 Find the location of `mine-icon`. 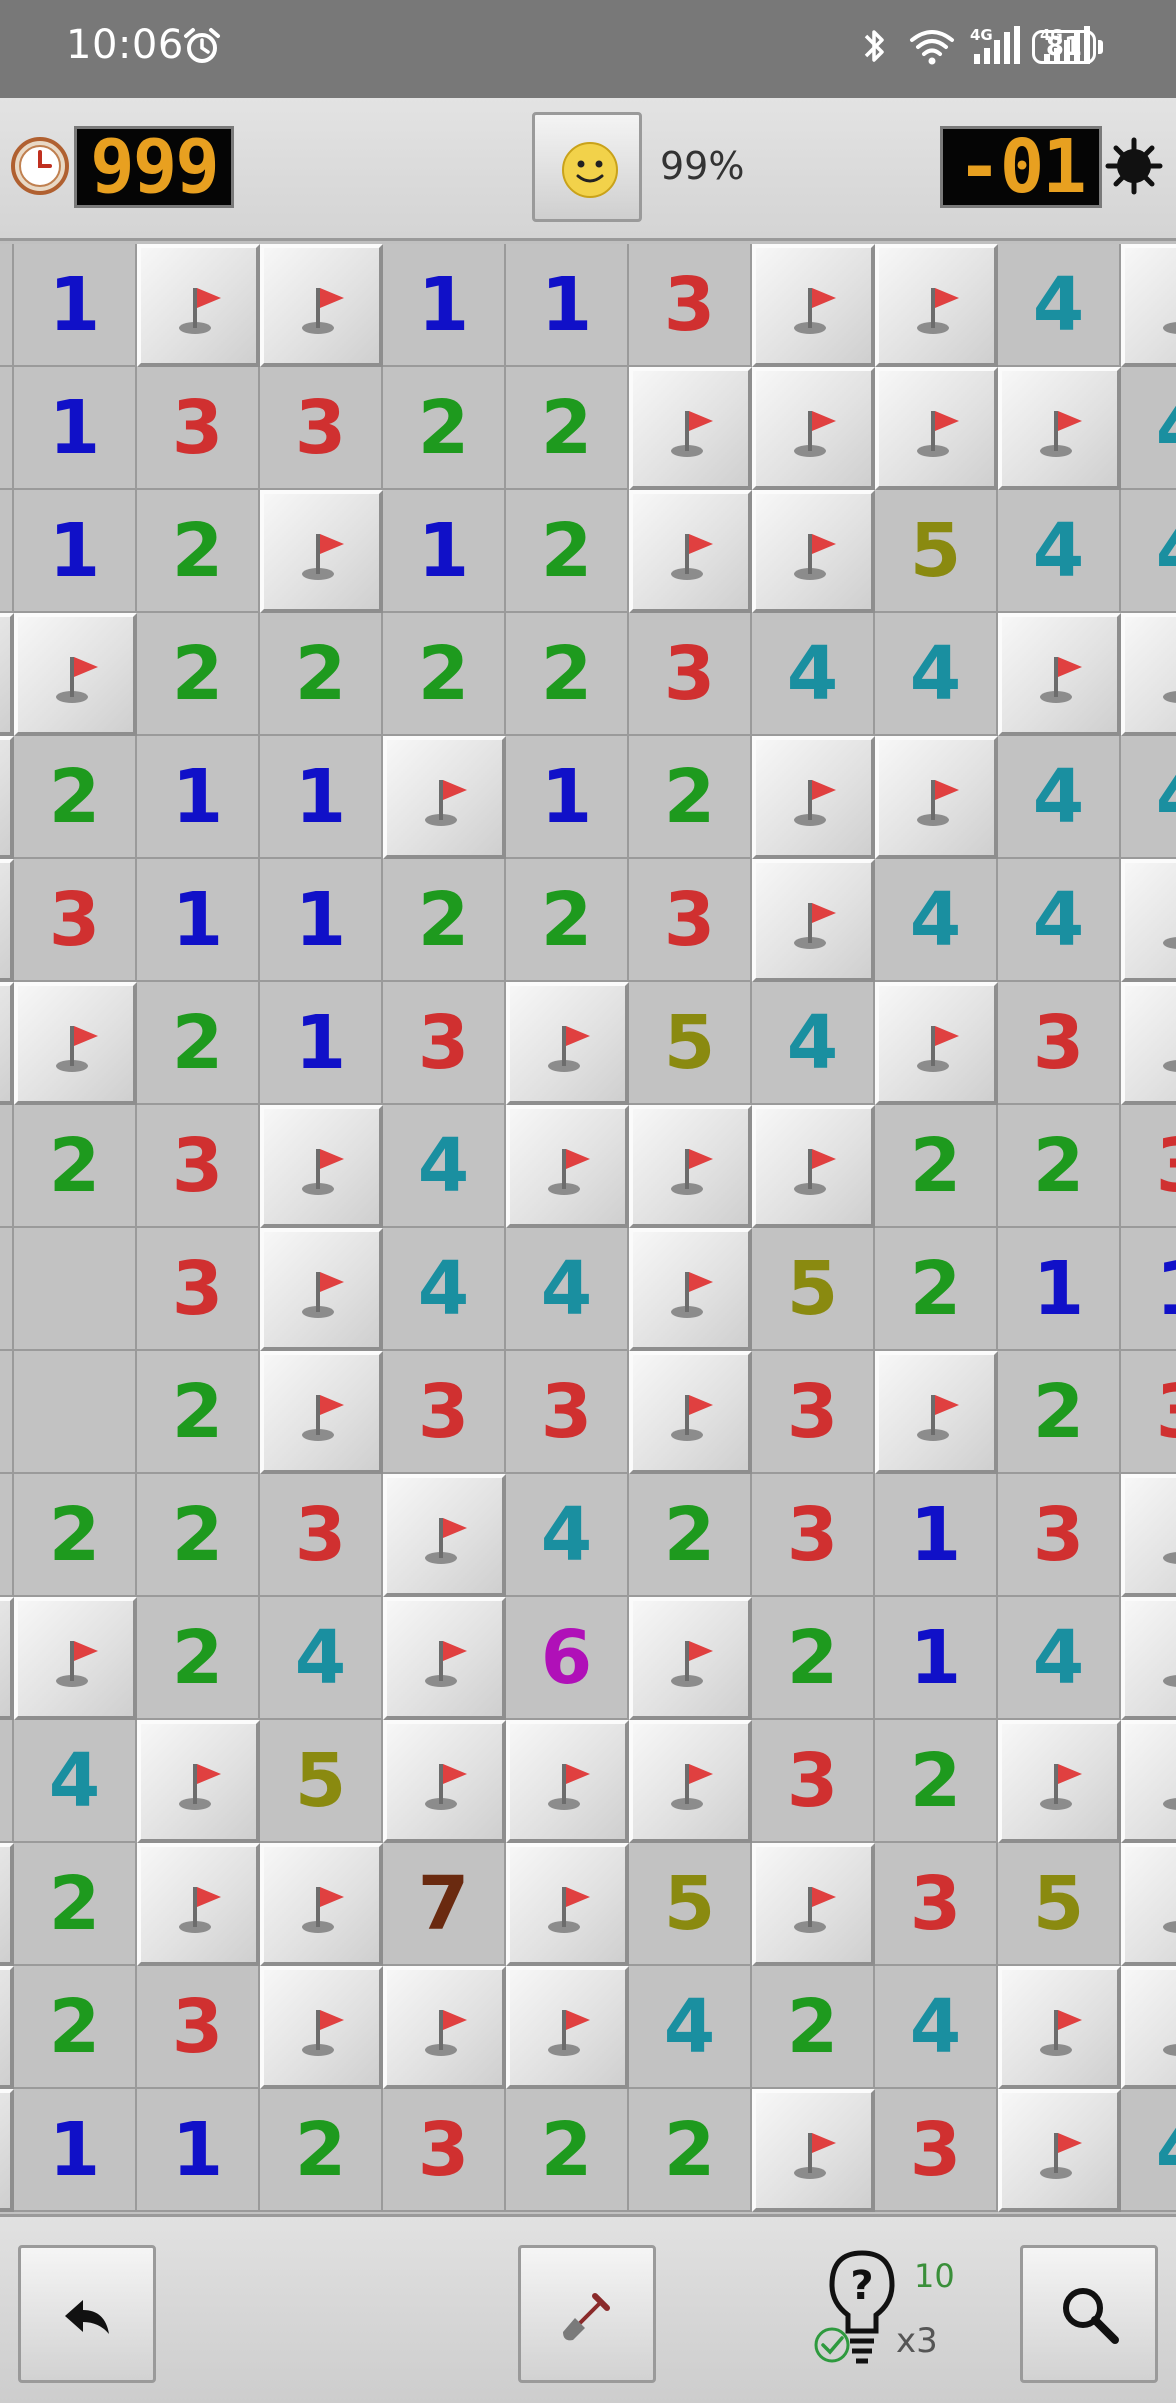

mine-icon is located at coordinates (1134, 166).